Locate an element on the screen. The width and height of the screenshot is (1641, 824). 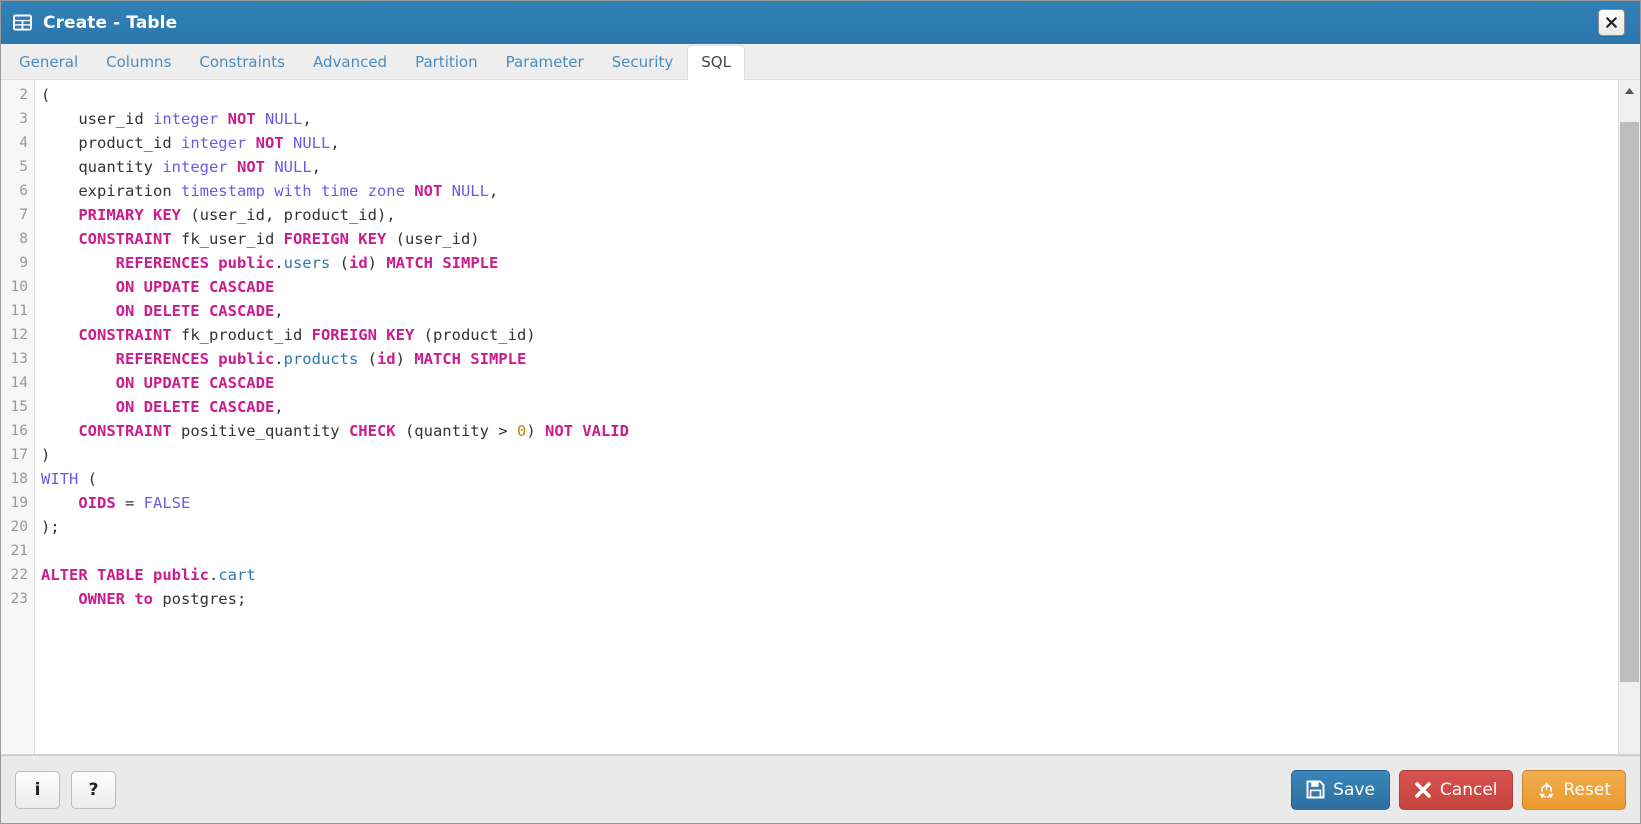
tab-label: Advanced is located at coordinates (350, 62).